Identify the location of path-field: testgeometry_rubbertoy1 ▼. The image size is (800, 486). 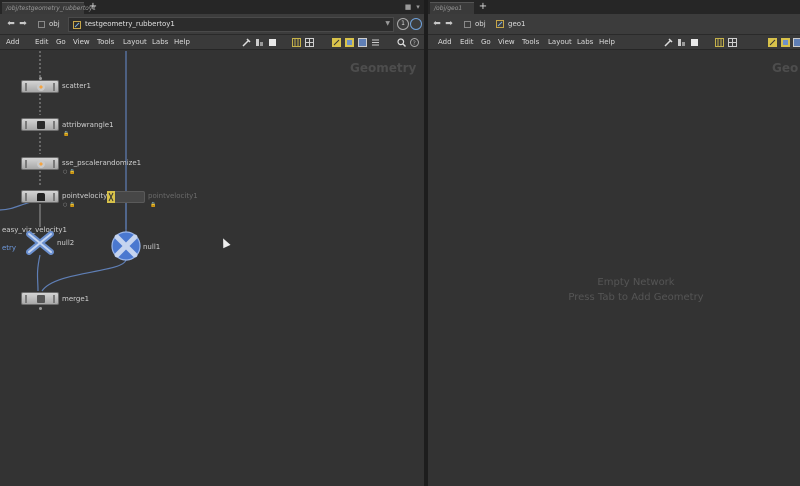
(231, 24).